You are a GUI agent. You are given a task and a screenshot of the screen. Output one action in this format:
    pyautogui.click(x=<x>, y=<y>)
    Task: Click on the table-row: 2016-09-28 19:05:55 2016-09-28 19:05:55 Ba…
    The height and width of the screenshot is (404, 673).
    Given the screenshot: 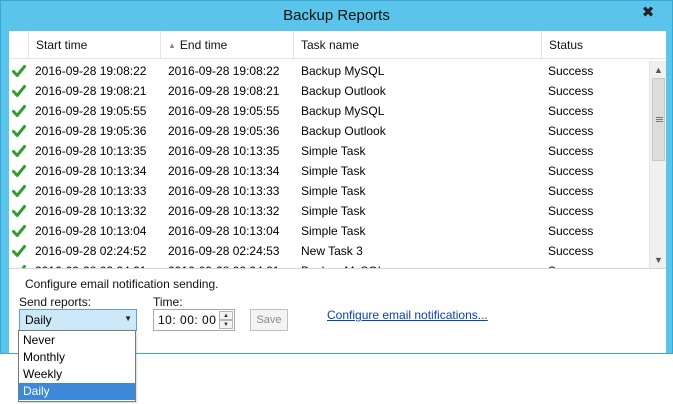 What is the action you would take?
    pyautogui.click(x=329, y=111)
    